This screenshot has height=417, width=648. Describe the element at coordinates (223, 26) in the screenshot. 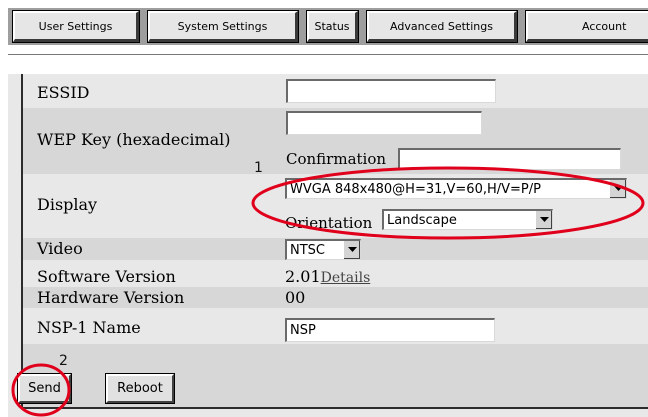

I see `tab-system-settings: System Settings` at that location.